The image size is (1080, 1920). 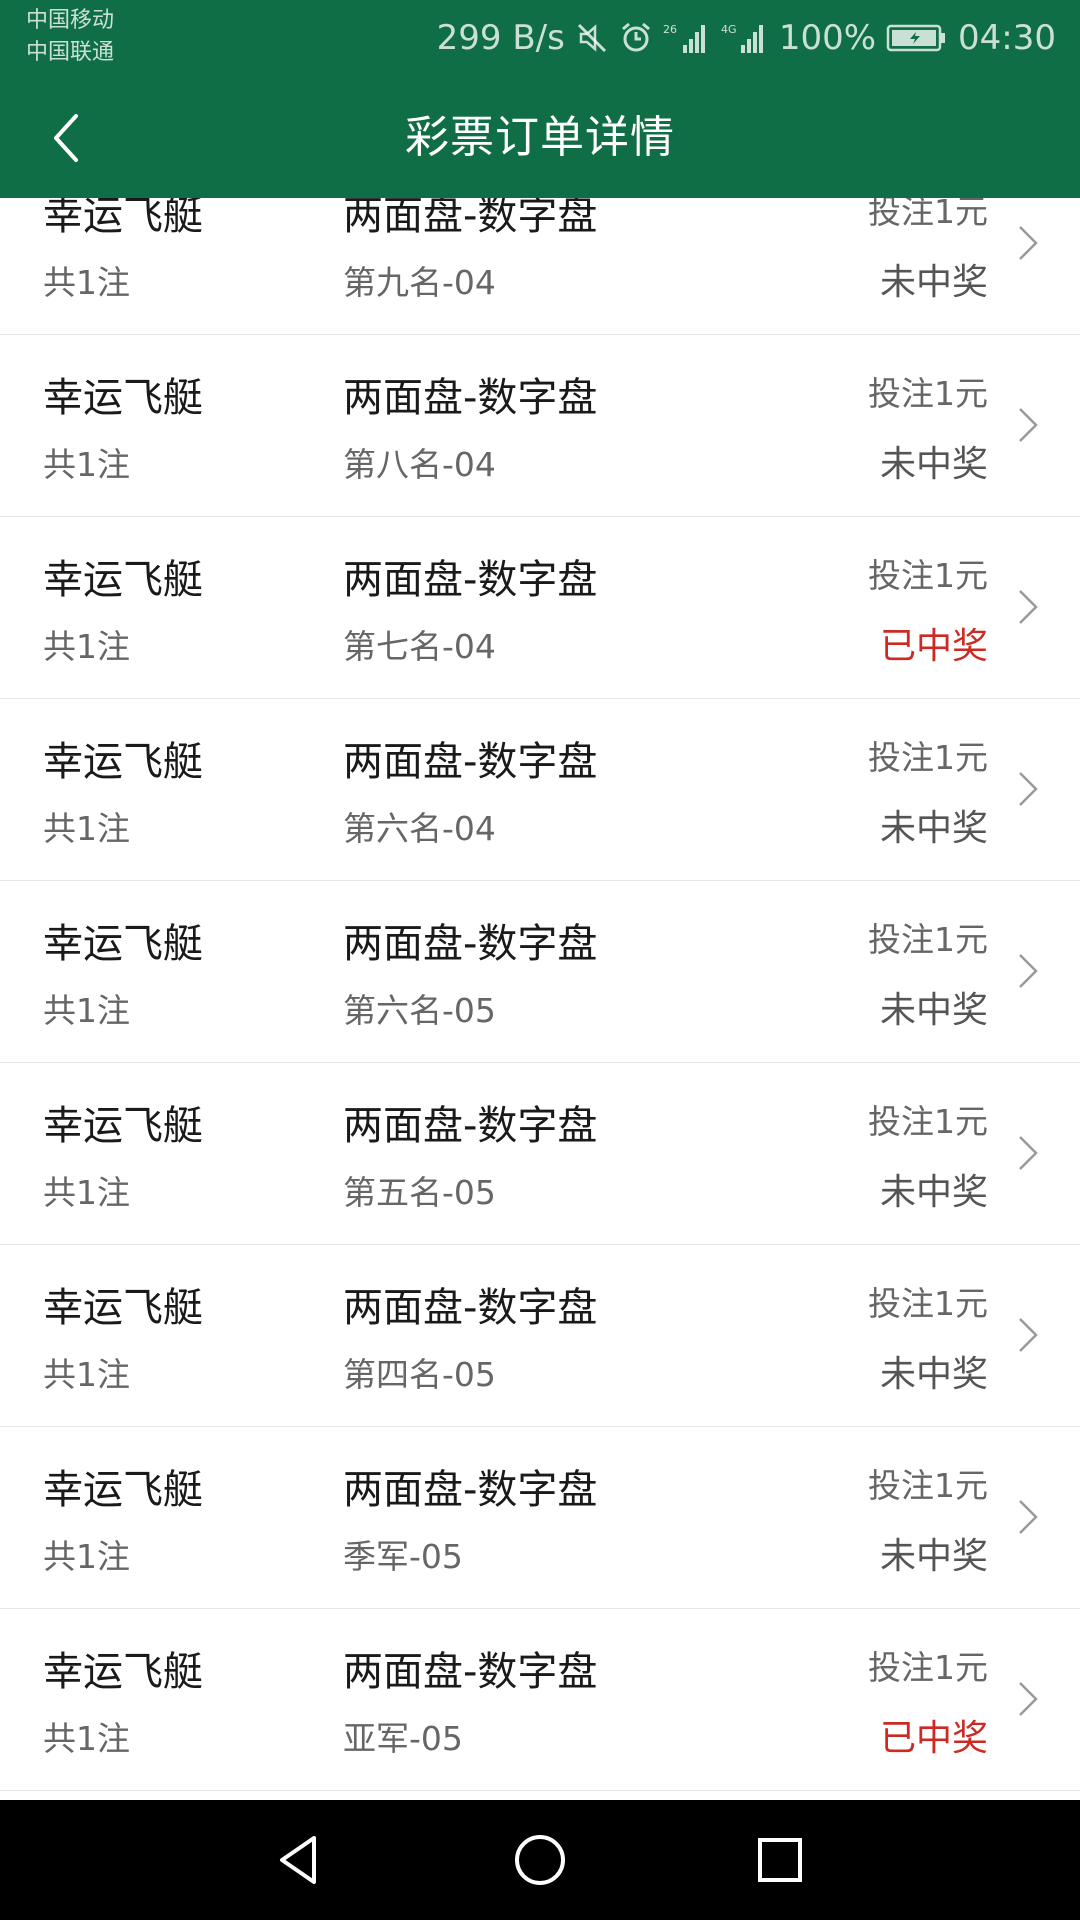 I want to click on order-row: 幸运飞艇共1注 两面盘-数字盘第四名-05 投注1元未中奖, so click(x=540, y=1336).